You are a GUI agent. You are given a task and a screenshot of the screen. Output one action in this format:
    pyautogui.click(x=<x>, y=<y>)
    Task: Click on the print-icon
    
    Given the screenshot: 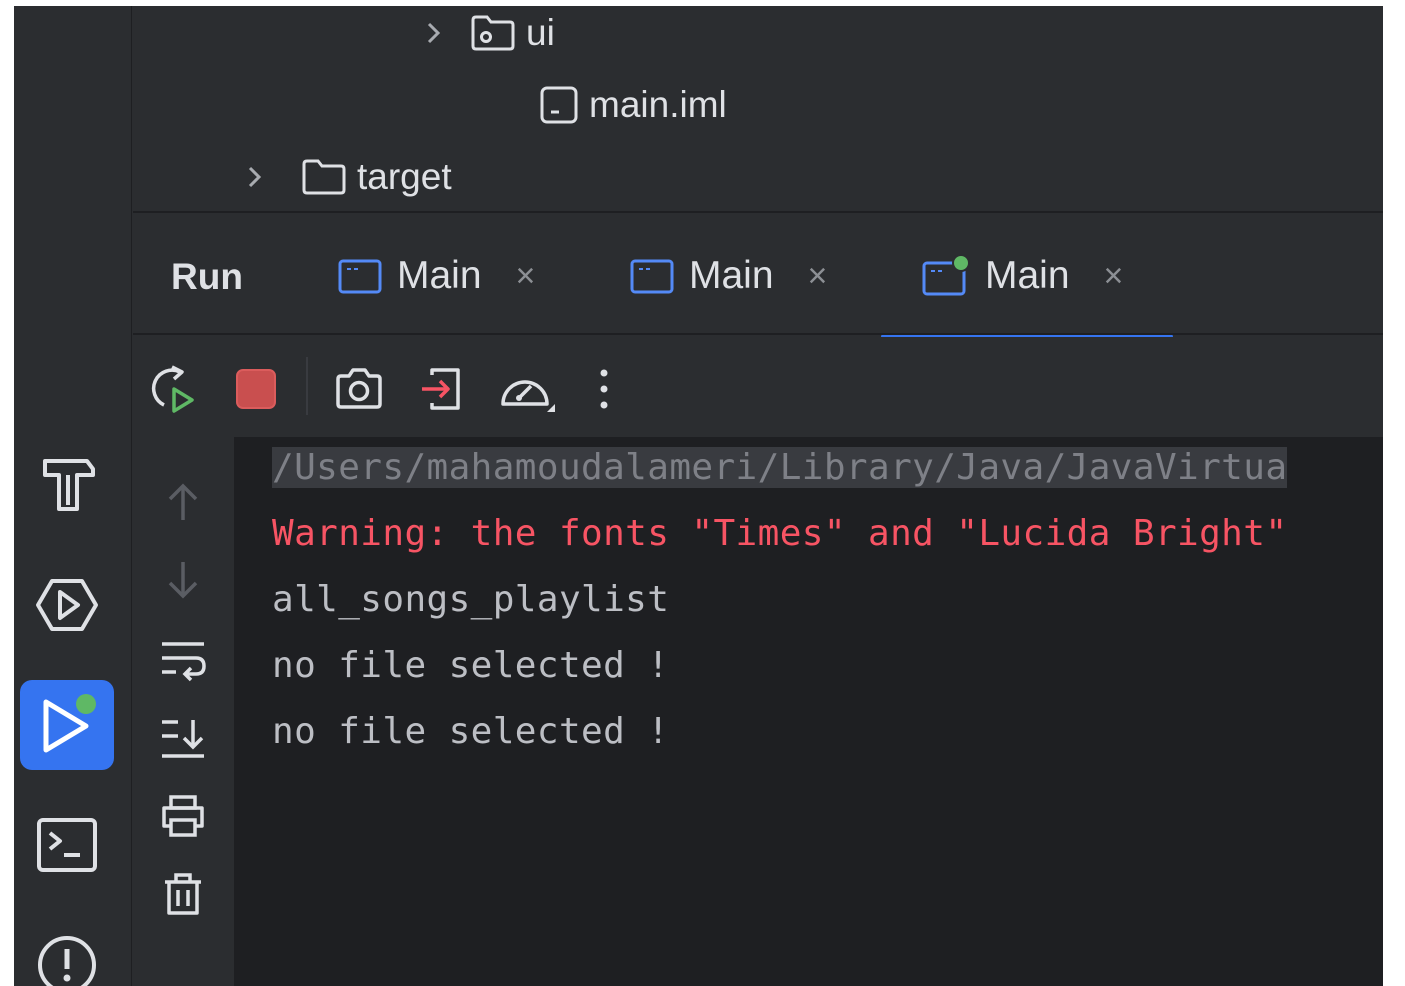 What is the action you would take?
    pyautogui.click(x=183, y=816)
    